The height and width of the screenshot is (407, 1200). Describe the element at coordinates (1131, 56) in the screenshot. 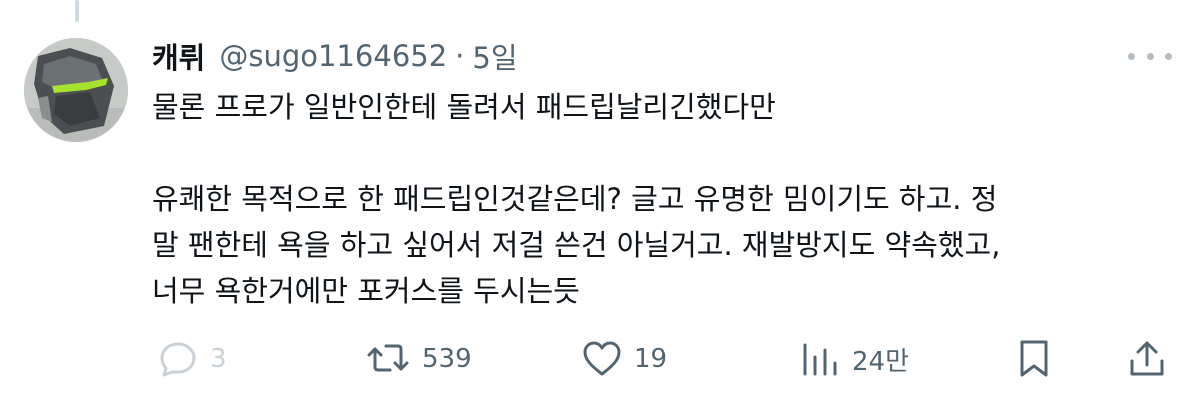

I see `more-horizontal-icon` at that location.